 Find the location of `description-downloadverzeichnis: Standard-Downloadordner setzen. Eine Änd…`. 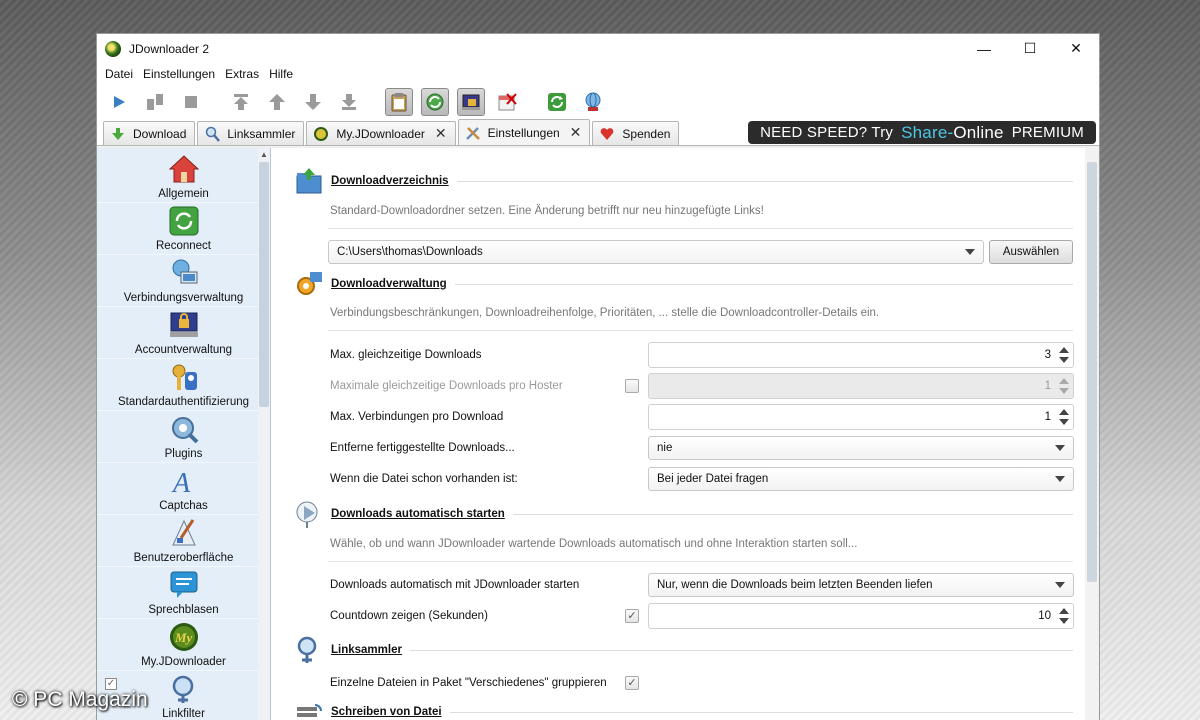

description-downloadverzeichnis: Standard-Downloadordner setzen. Eine Änd… is located at coordinates (547, 211).